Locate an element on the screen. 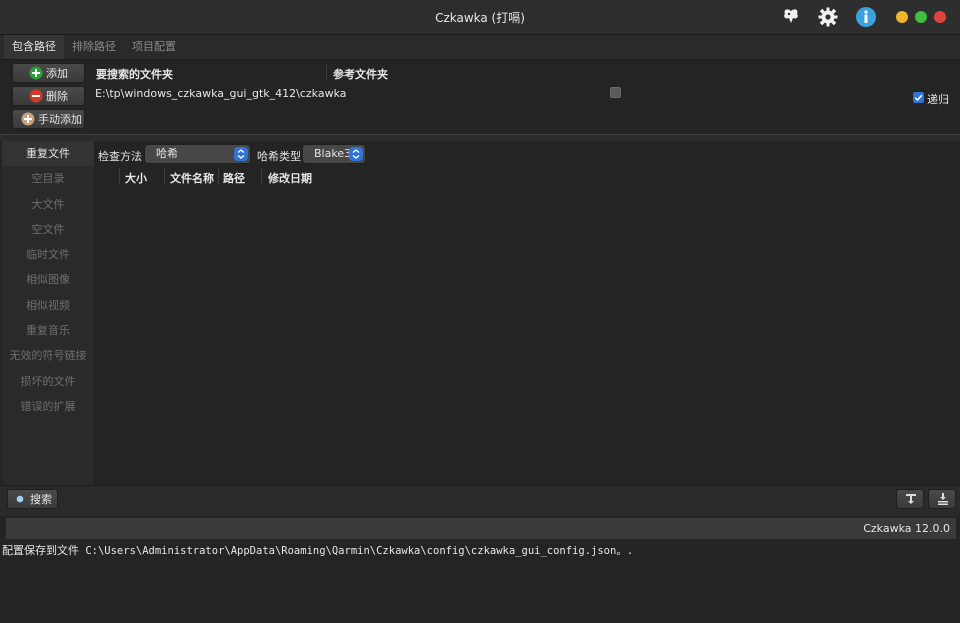  save-stack-icon is located at coordinates (943, 499).